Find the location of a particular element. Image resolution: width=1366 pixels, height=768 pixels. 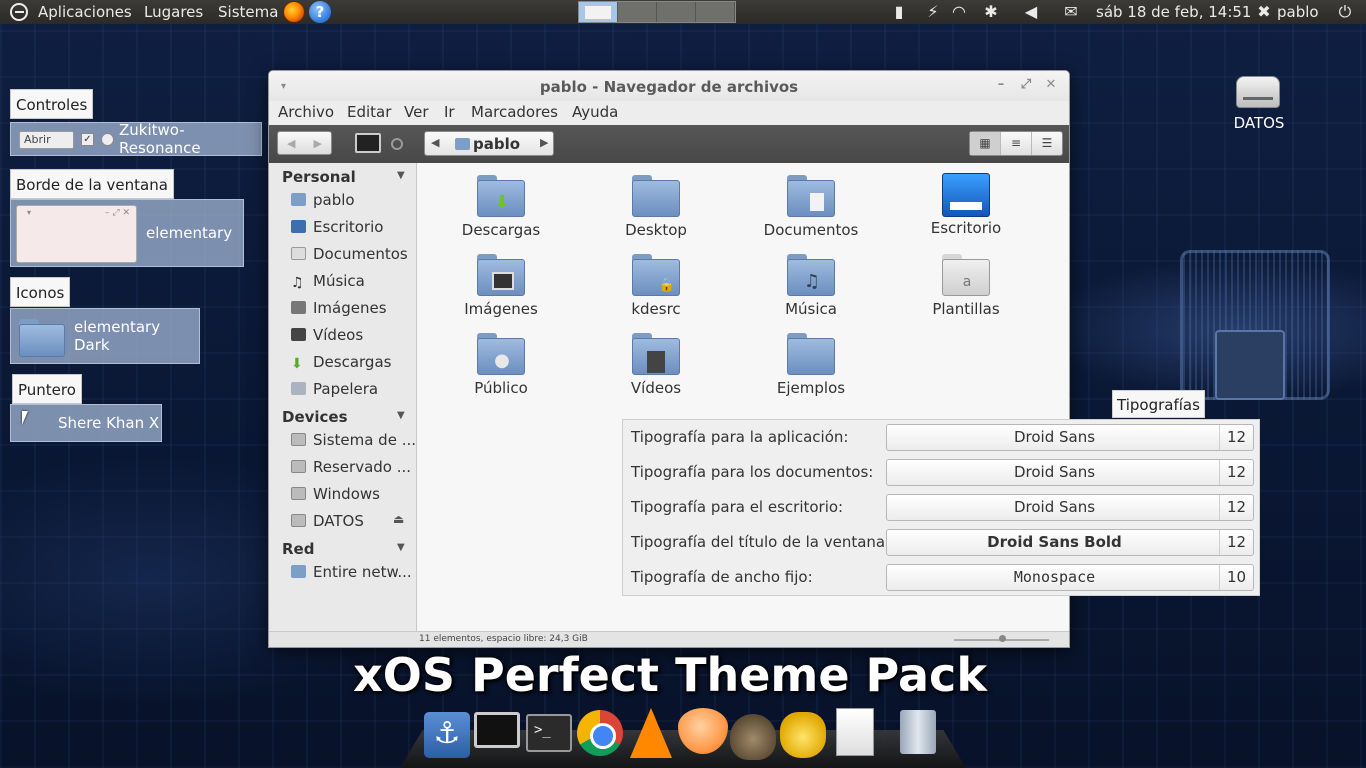

path-right-arrow-icon: ▶ is located at coordinates (544, 142).